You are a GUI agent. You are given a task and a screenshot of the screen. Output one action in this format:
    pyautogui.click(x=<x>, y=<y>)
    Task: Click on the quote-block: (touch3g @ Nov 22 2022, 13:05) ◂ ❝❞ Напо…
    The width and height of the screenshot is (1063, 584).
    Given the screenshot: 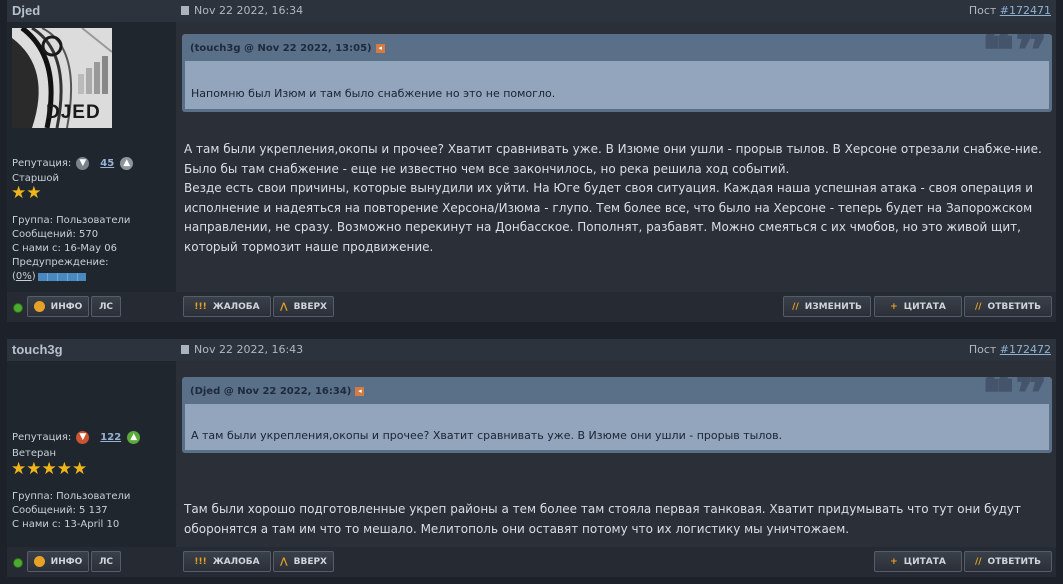 What is the action you would take?
    pyautogui.click(x=617, y=73)
    